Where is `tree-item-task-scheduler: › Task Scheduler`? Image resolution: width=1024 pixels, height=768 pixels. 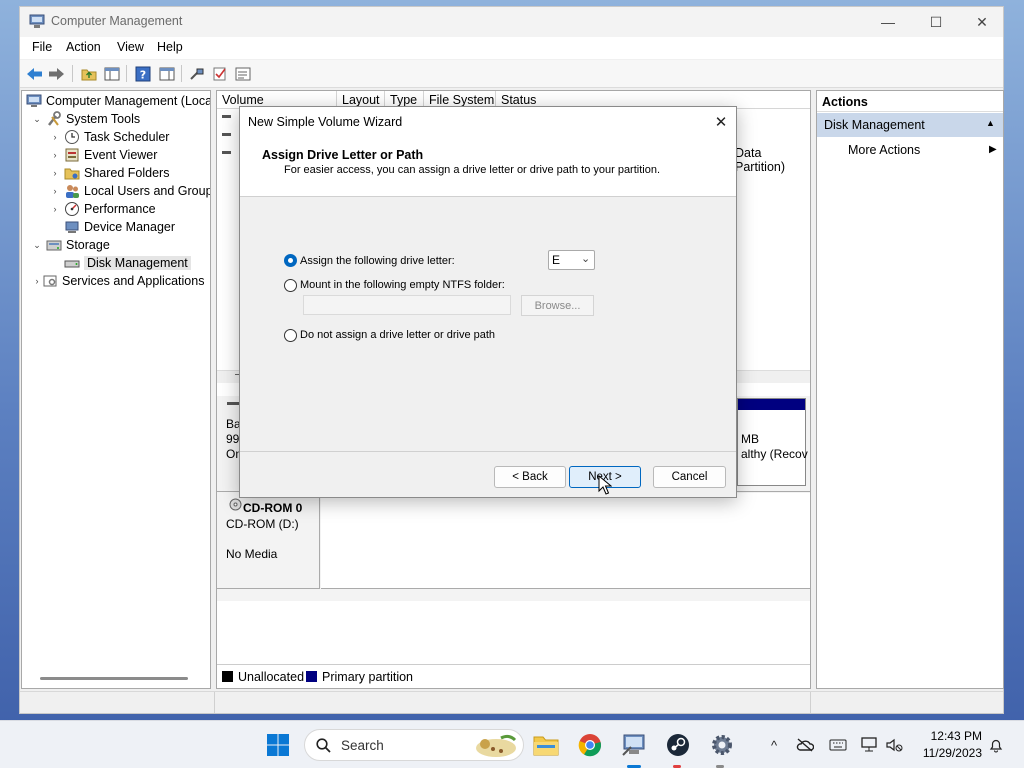
tree-item-task-scheduler: › Task Scheduler is located at coordinates (108, 137).